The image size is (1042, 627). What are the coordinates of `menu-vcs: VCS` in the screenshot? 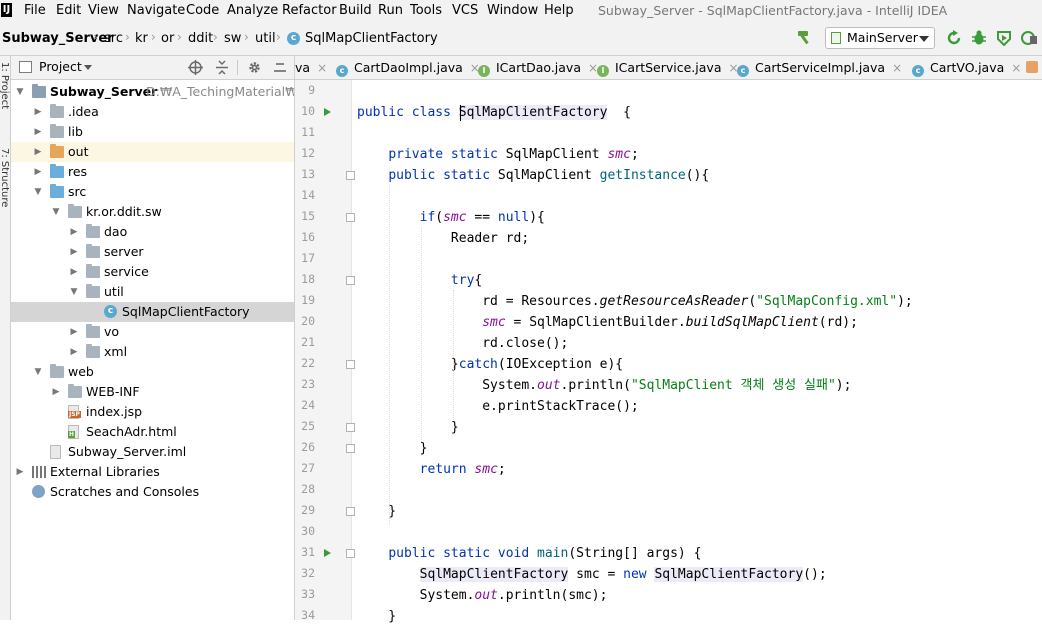 It's located at (465, 11).